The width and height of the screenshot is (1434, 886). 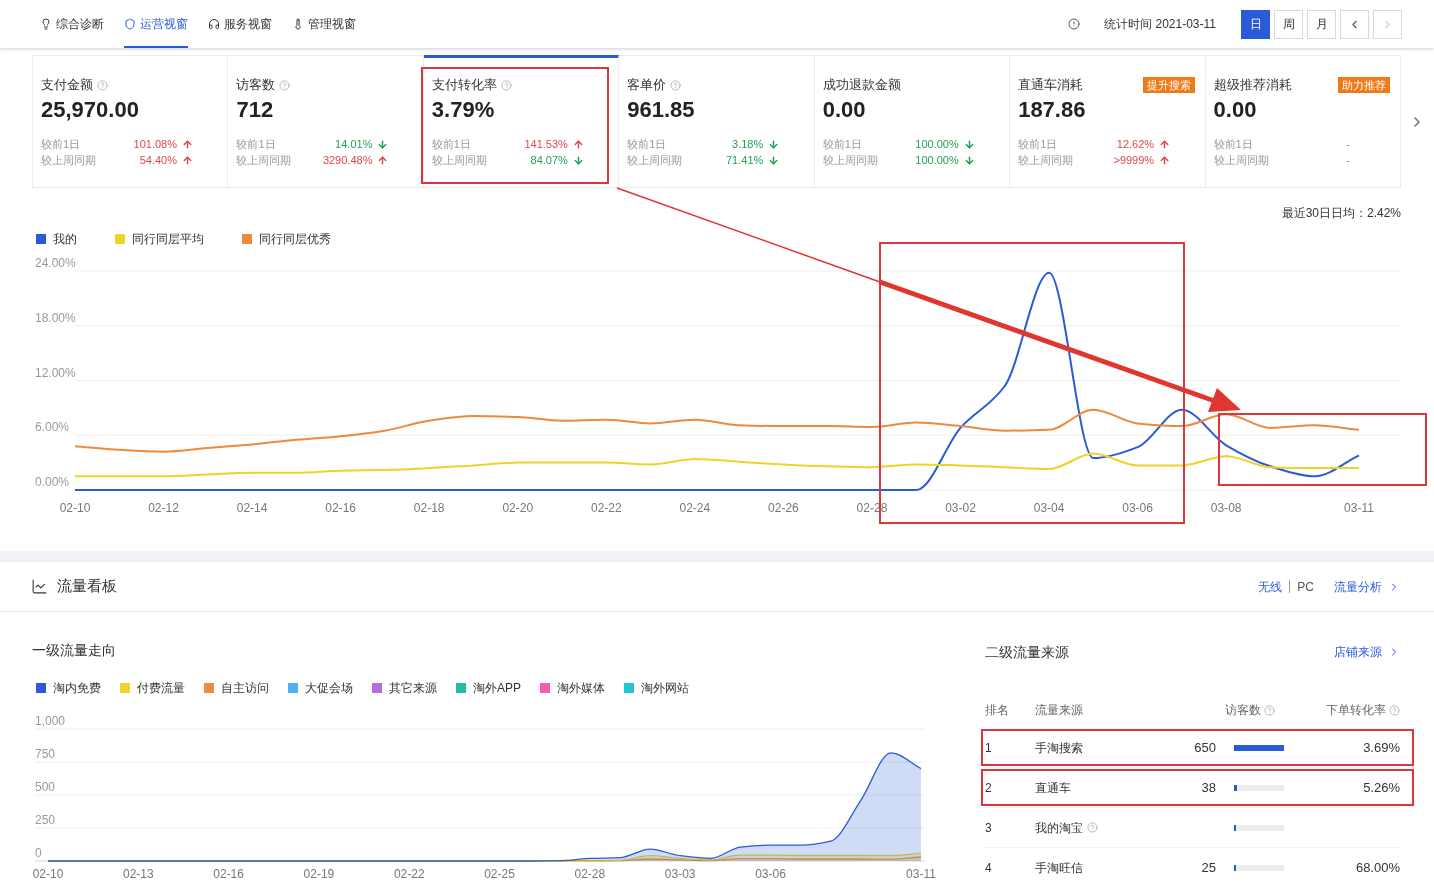 I want to click on axis-label: 02-19, so click(x=319, y=874).